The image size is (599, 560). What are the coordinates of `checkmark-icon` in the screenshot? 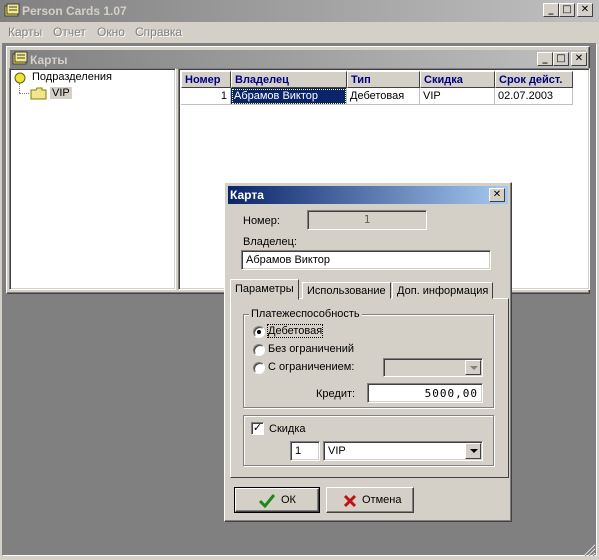 It's located at (267, 501).